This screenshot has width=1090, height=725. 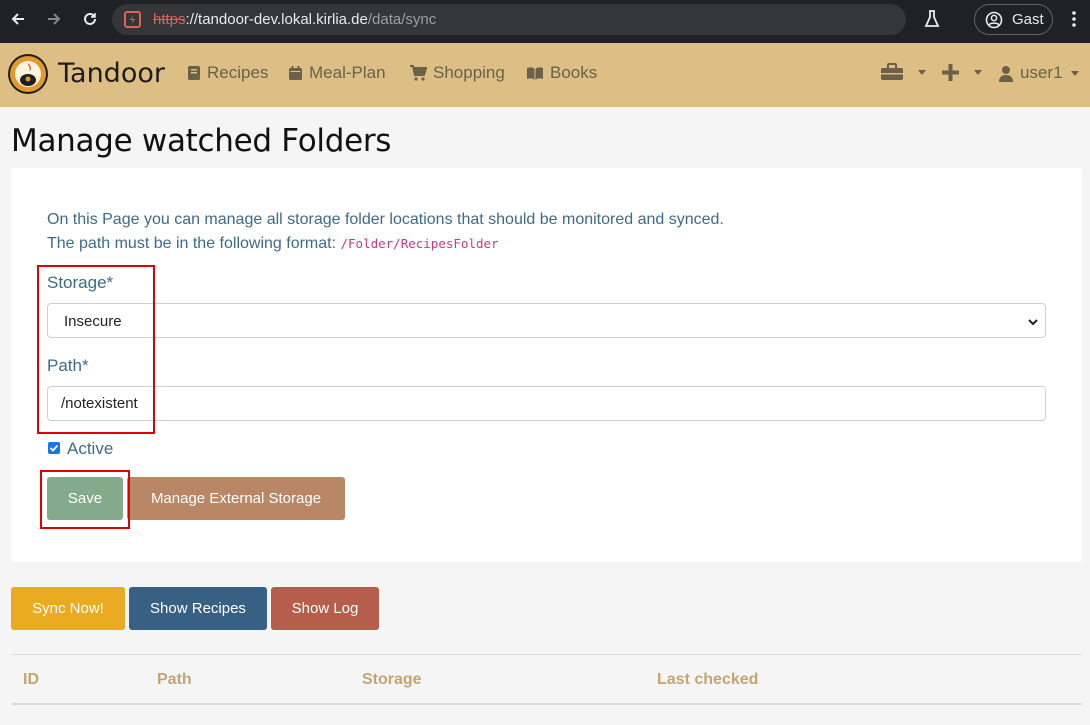 I want to click on checkmark-icon, so click(x=54, y=448).